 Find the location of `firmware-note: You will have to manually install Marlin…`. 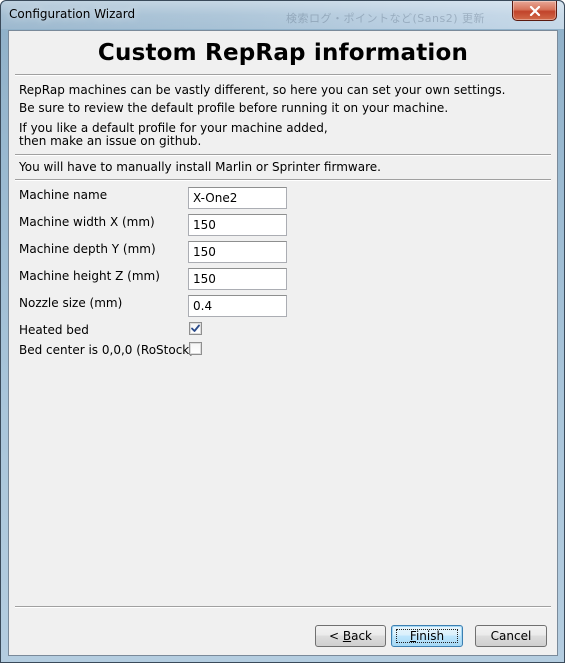

firmware-note: You will have to manually install Marlin… is located at coordinates (200, 167).